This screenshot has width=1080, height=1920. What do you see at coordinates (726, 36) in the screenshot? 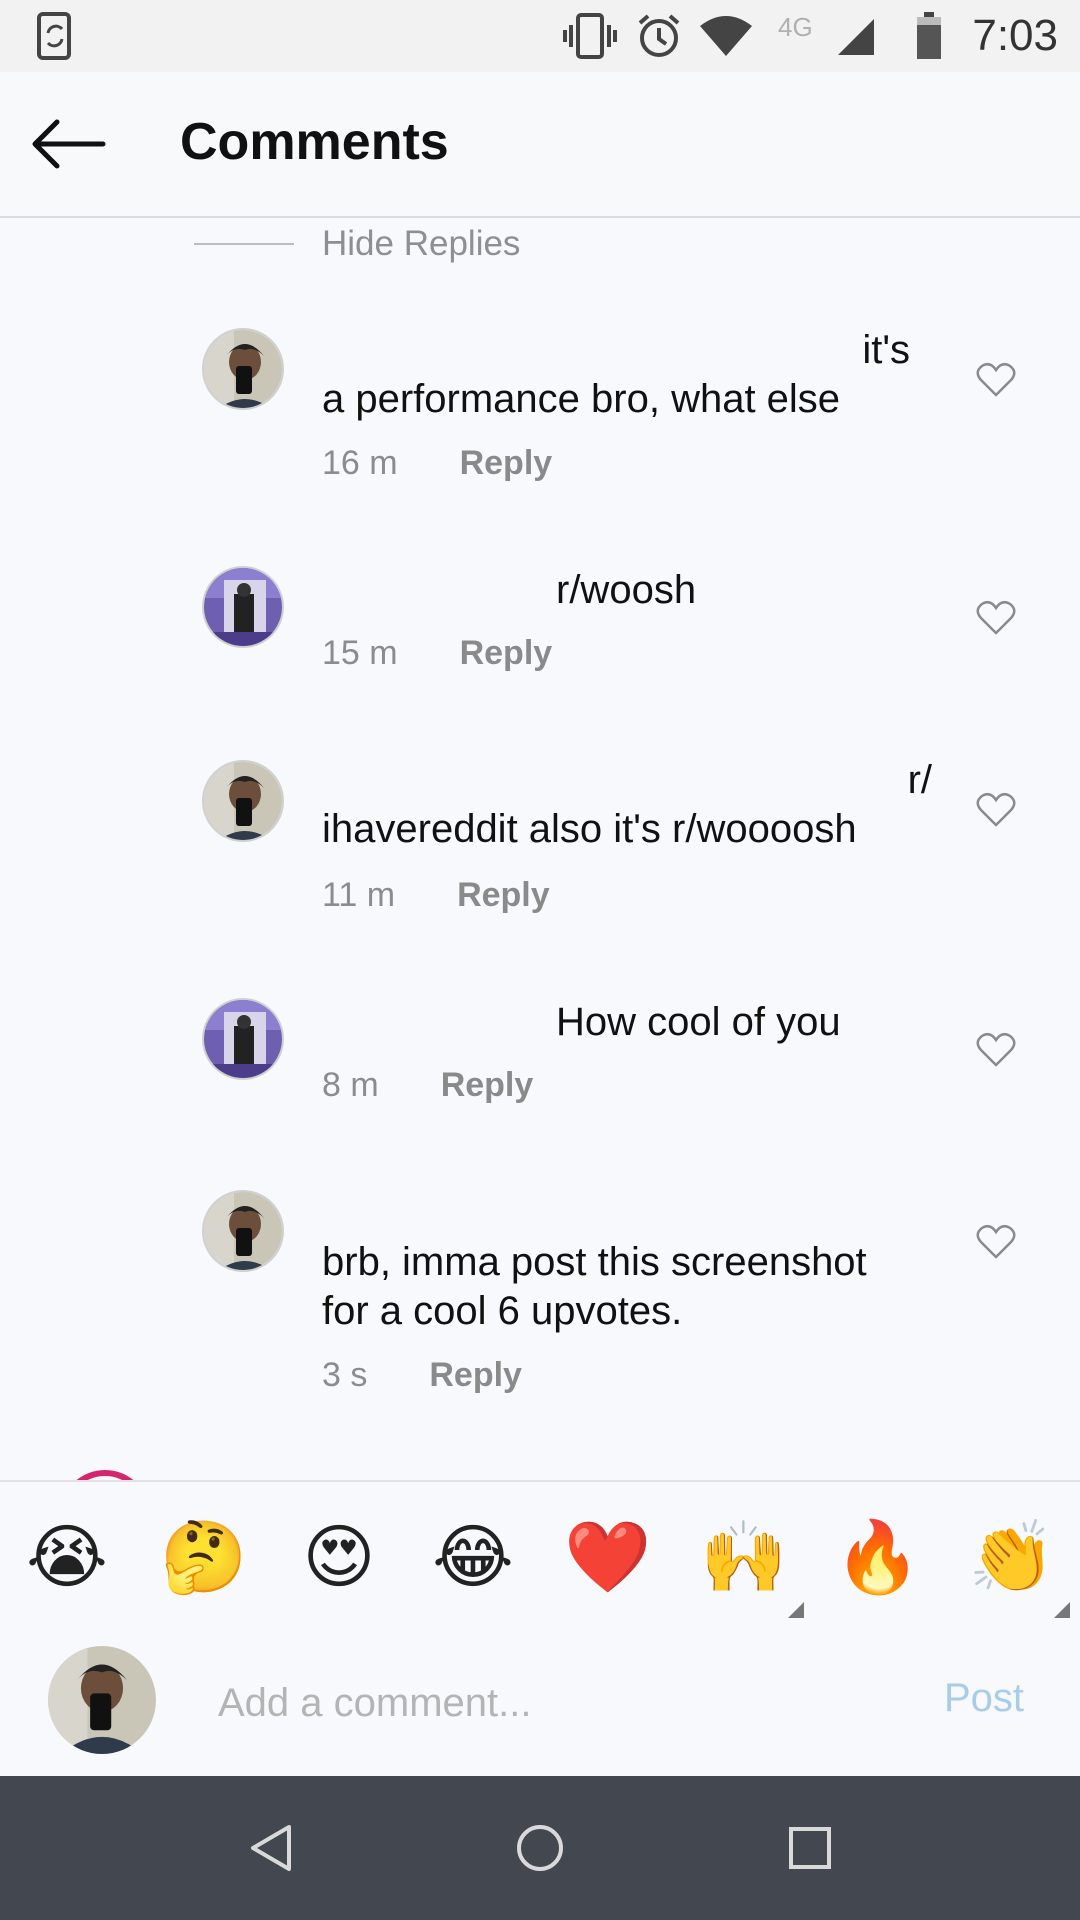
I see `wifi-icon` at bounding box center [726, 36].